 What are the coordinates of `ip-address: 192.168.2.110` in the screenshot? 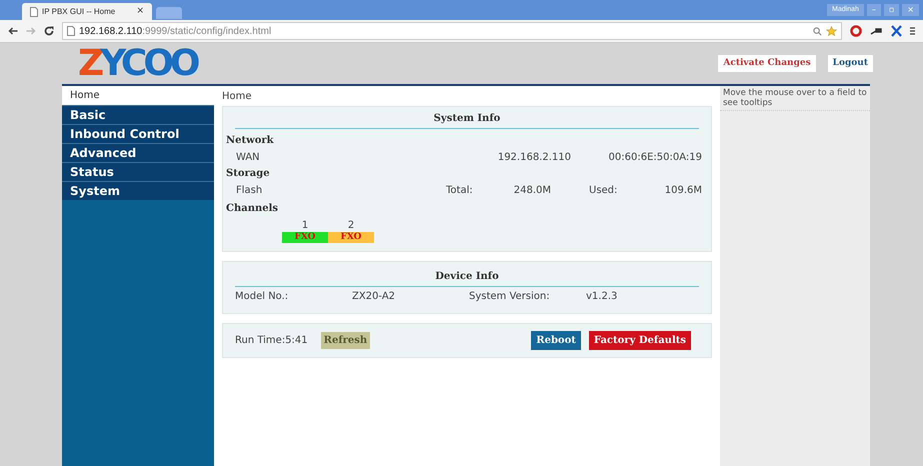 It's located at (533, 157).